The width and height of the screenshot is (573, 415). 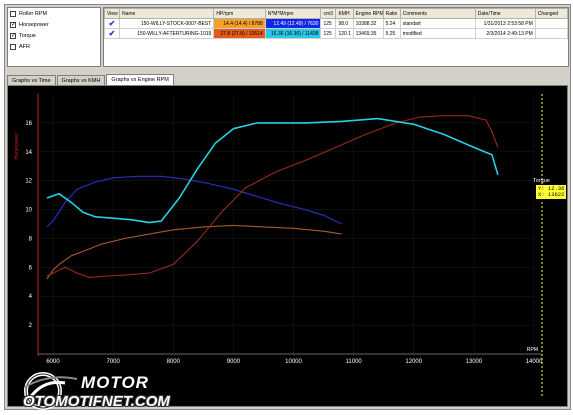 What do you see at coordinates (17, 145) in the screenshot?
I see `y-axis-title: Horsepower` at bounding box center [17, 145].